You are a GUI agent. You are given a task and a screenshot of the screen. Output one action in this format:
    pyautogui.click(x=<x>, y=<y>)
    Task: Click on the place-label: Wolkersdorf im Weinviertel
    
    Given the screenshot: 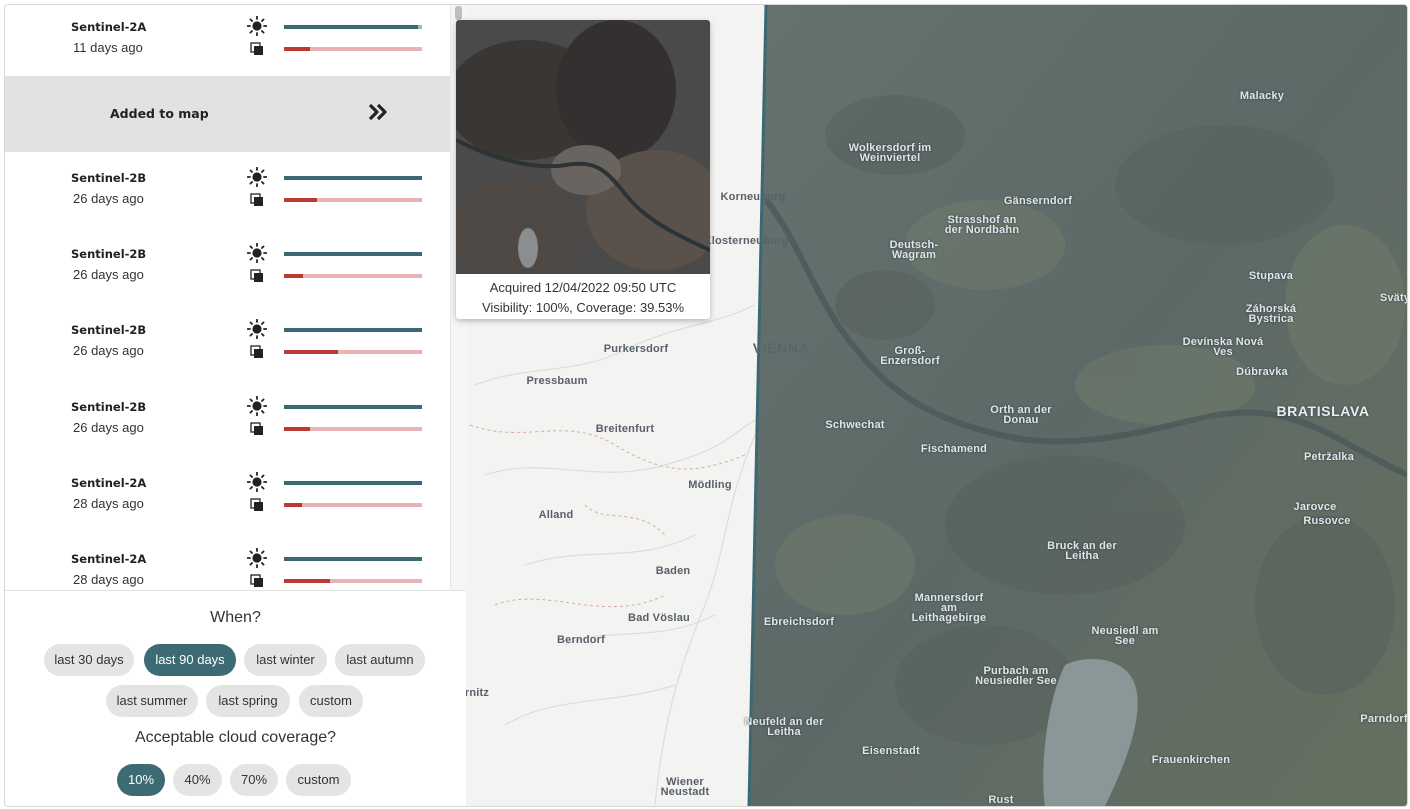 What is the action you would take?
    pyautogui.click(x=890, y=153)
    